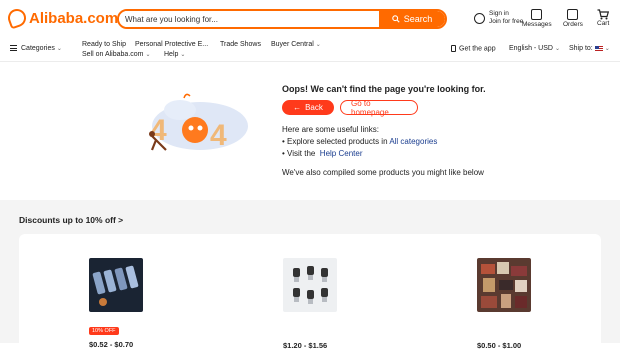 Image resolution: width=620 pixels, height=354 pixels. I want to click on sign-in-area: Sign in Join for free, so click(498, 18).